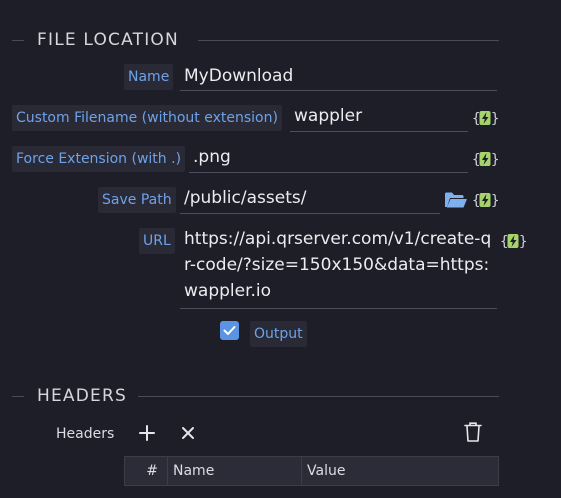 The image size is (561, 498). I want to click on custom-filename-label: Custom Filename (without extension), so click(147, 118).